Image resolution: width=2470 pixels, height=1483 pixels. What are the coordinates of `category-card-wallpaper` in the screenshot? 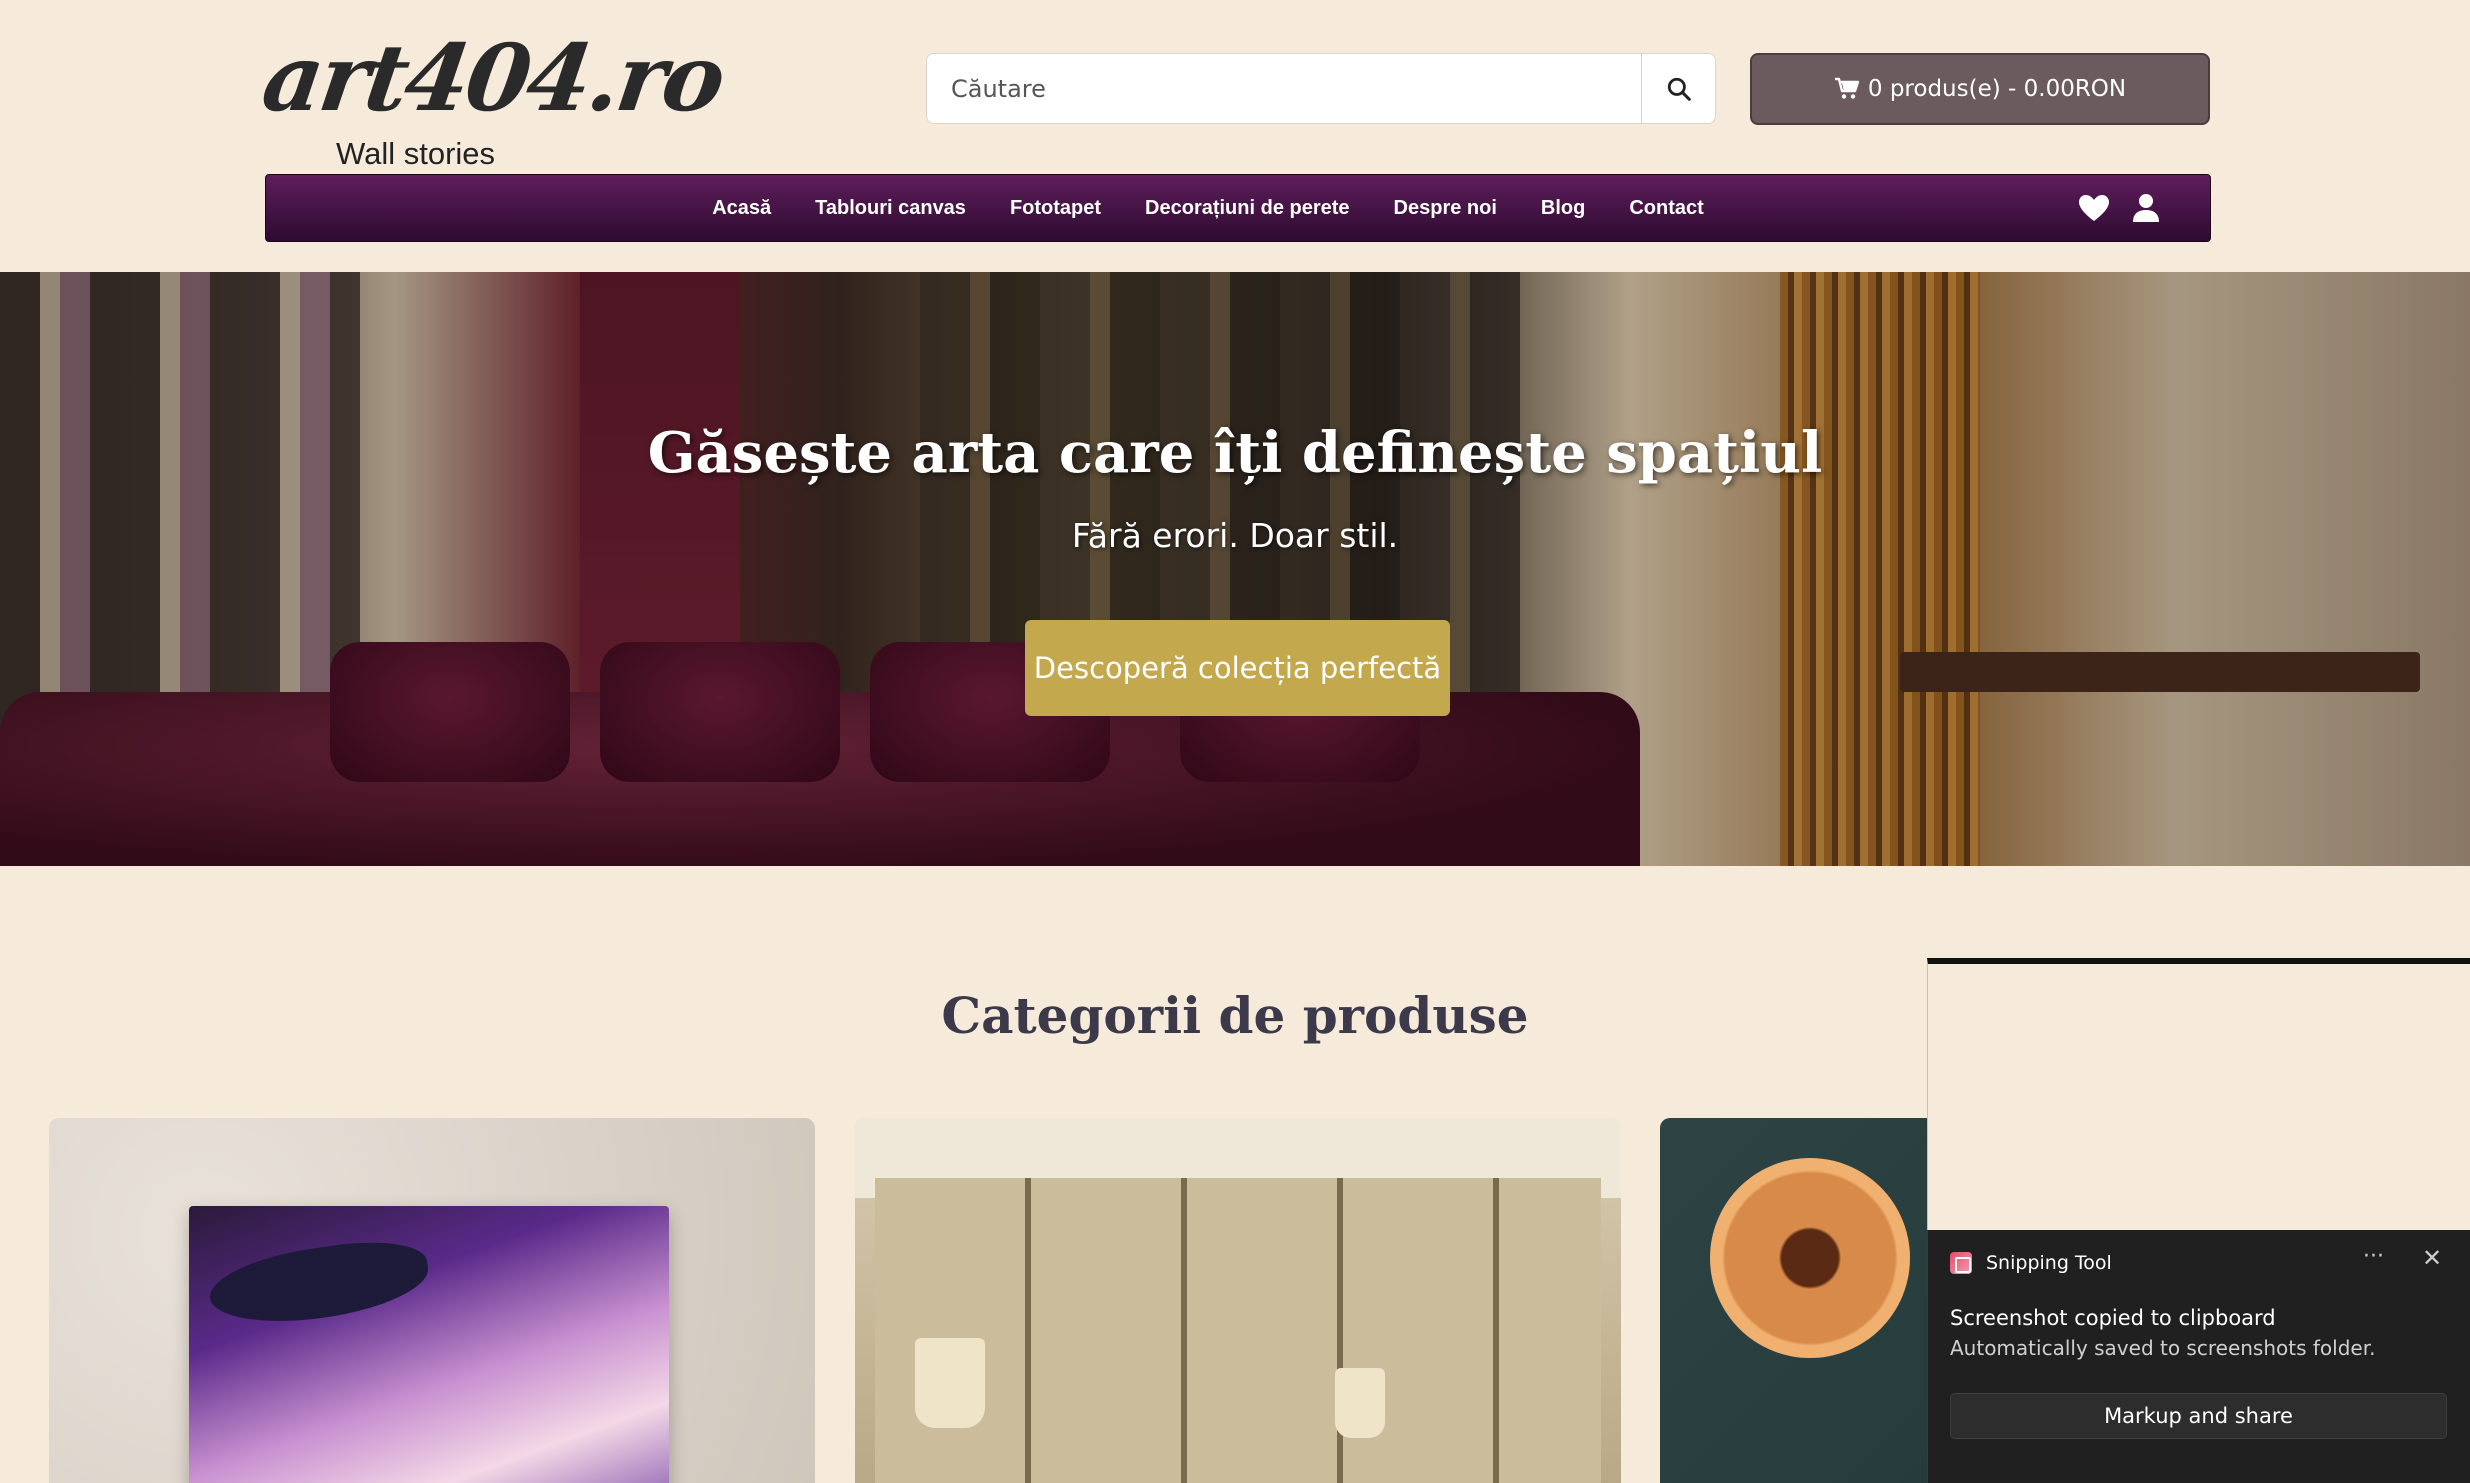 It's located at (1238, 1300).